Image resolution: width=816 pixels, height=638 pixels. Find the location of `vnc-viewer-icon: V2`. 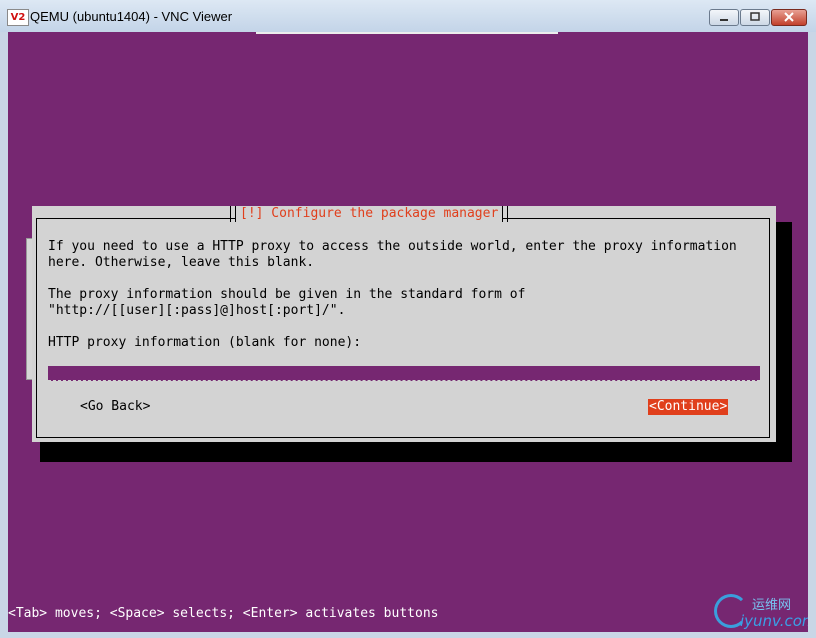

vnc-viewer-icon: V2 is located at coordinates (18, 17).